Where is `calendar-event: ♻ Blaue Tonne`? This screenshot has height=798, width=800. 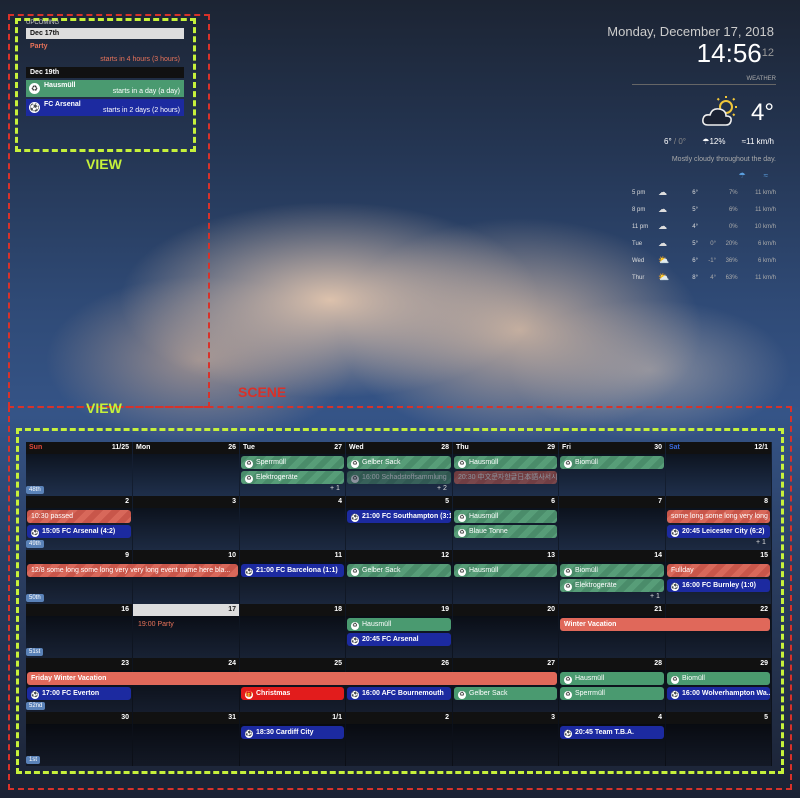
calendar-event: ♻ Blaue Tonne is located at coordinates (505, 531).